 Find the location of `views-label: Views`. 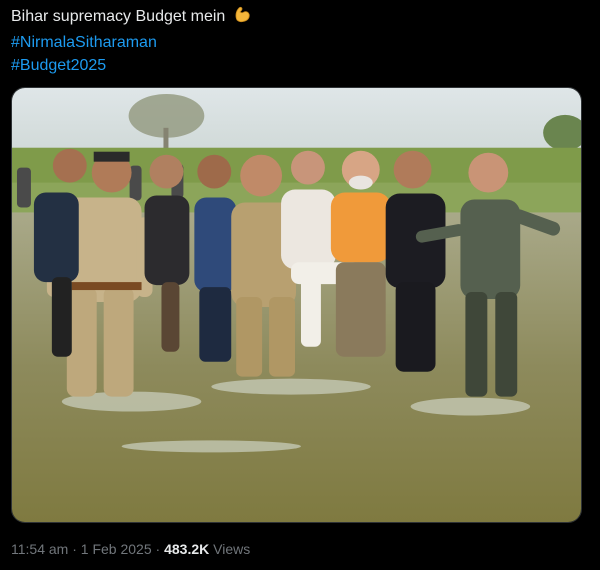

views-label: Views is located at coordinates (232, 549).